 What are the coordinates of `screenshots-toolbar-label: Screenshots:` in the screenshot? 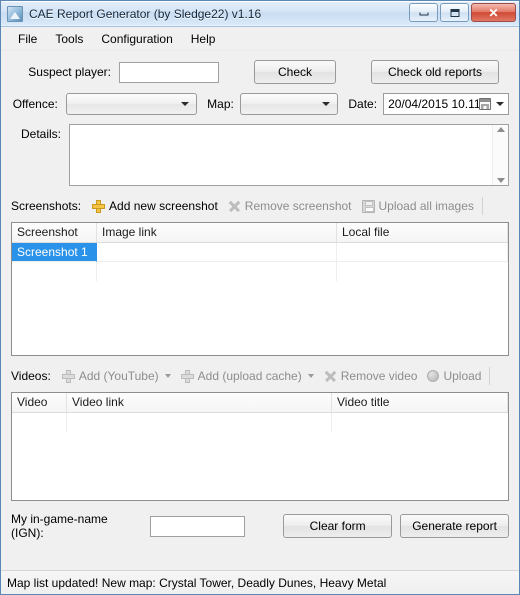 It's located at (46, 206).